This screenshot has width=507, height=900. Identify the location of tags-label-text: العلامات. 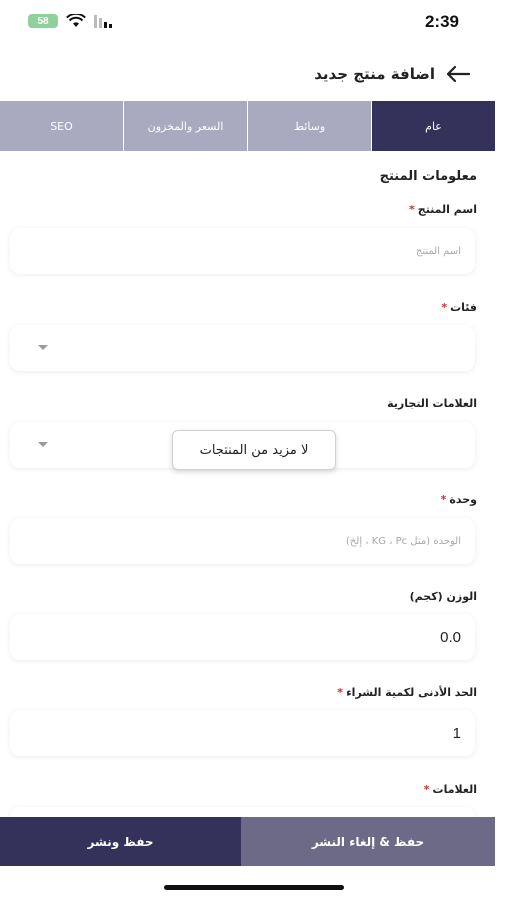
(454, 789).